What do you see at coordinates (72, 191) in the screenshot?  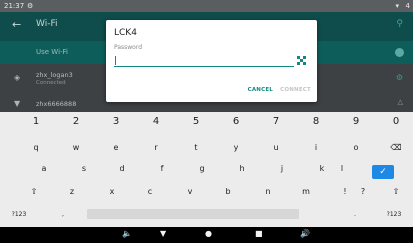 I see `key: z` at bounding box center [72, 191].